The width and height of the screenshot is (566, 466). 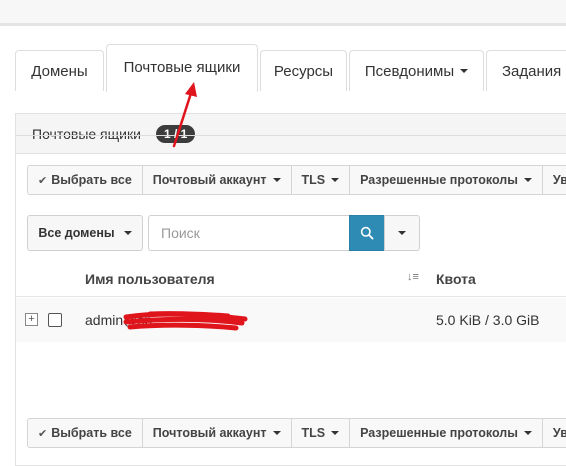 I want to click on search-input, so click(x=249, y=233).